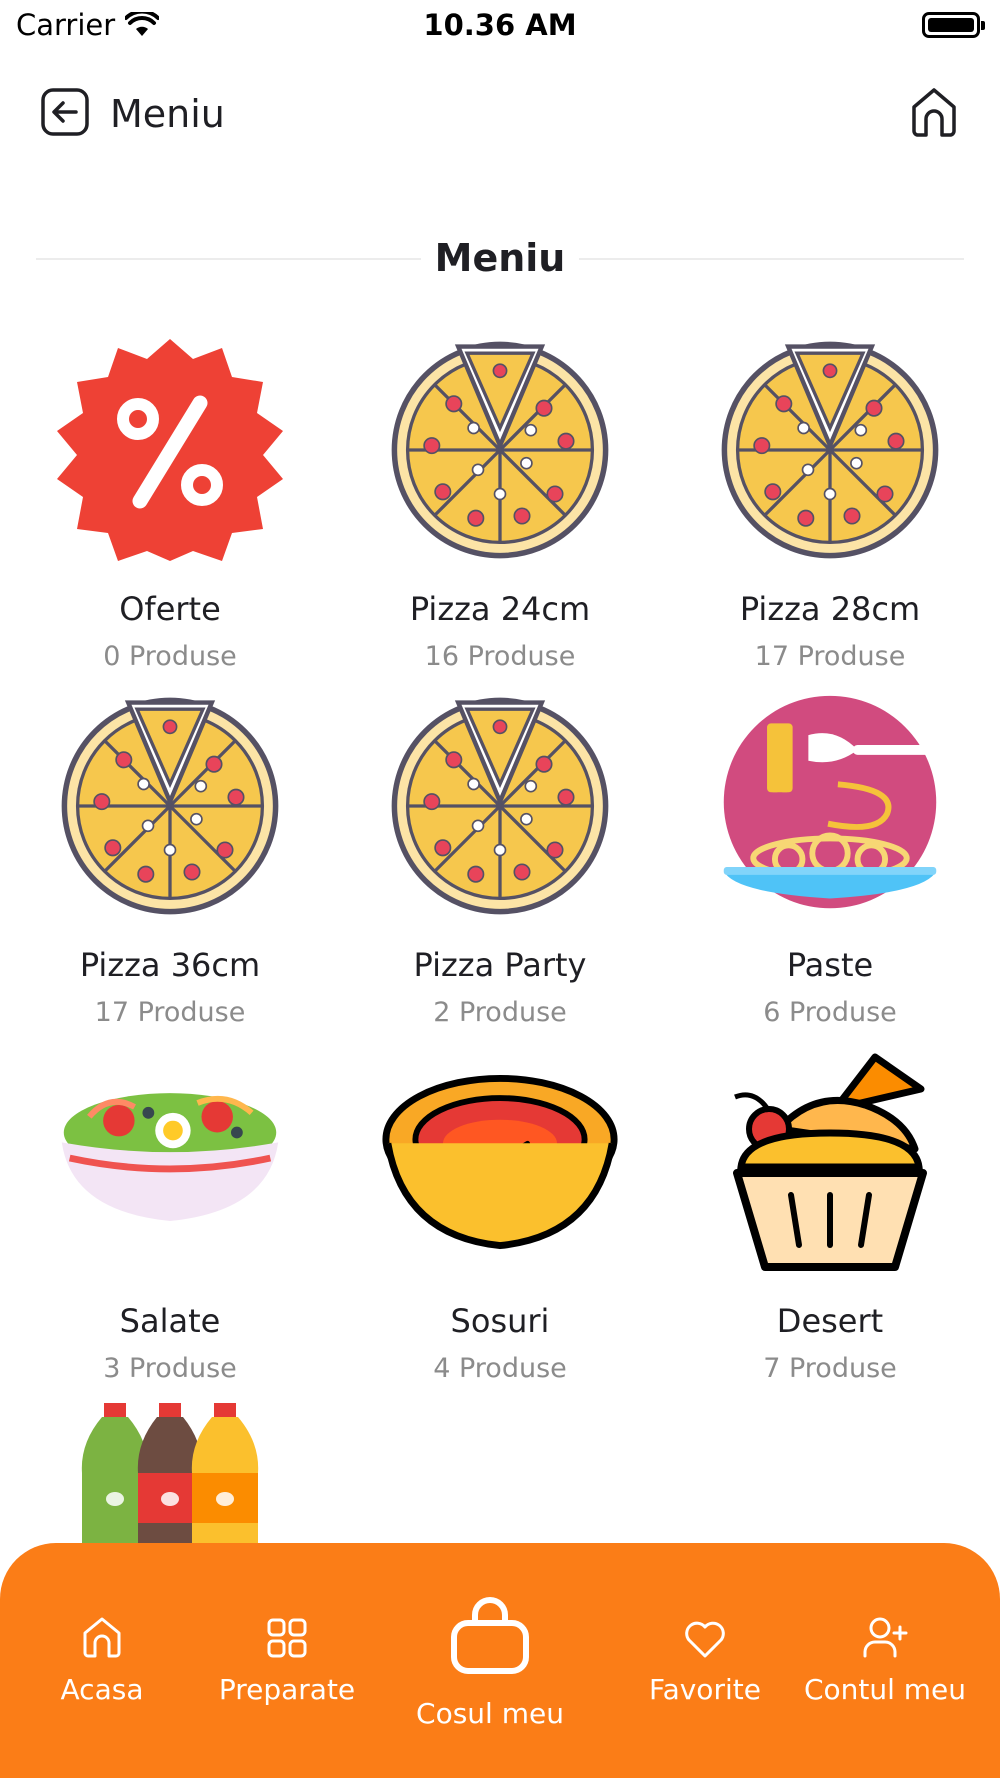 Image resolution: width=1000 pixels, height=1778 pixels. Describe the element at coordinates (500, 609) in the screenshot. I see `category-name: Pizza 24cm` at that location.